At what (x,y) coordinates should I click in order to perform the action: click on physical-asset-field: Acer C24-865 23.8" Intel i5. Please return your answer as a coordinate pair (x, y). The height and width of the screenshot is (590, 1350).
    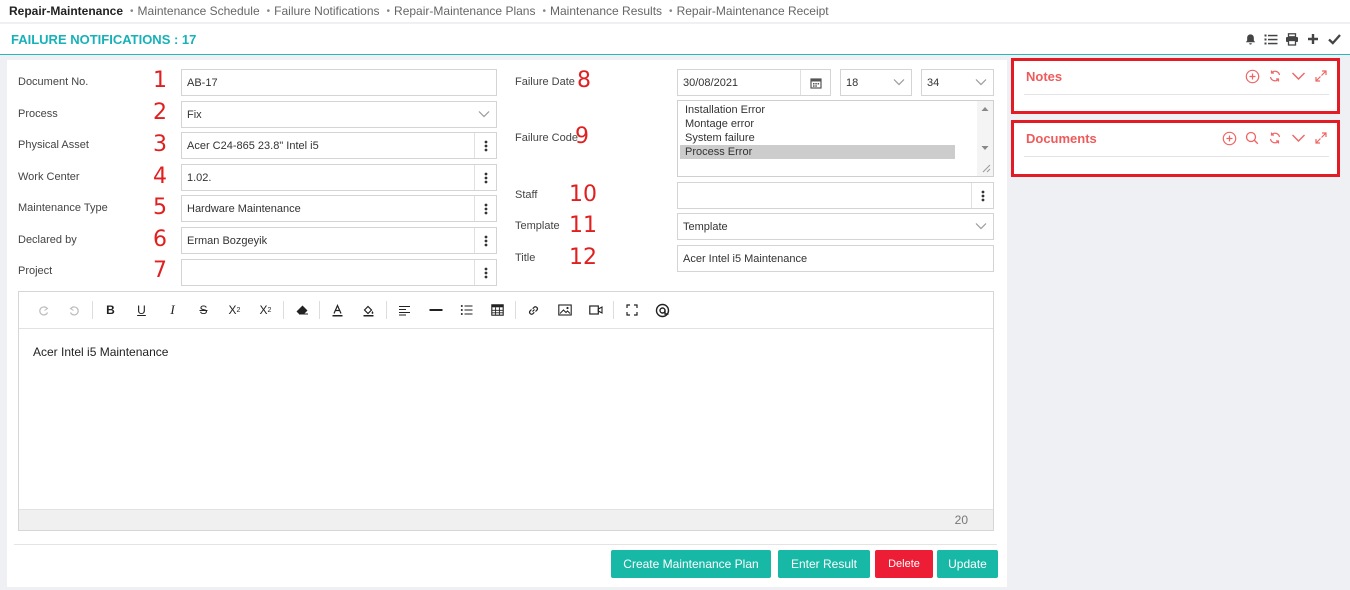
    Looking at the image, I should click on (339, 145).